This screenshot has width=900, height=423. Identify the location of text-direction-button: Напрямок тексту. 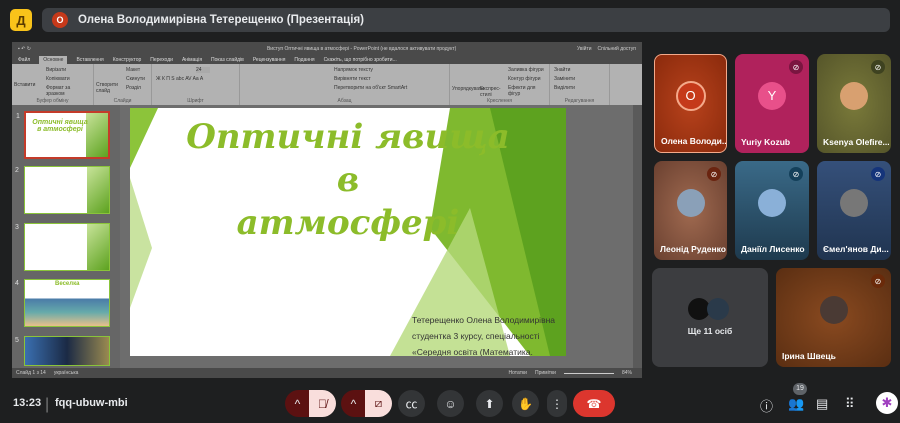
(389, 70).